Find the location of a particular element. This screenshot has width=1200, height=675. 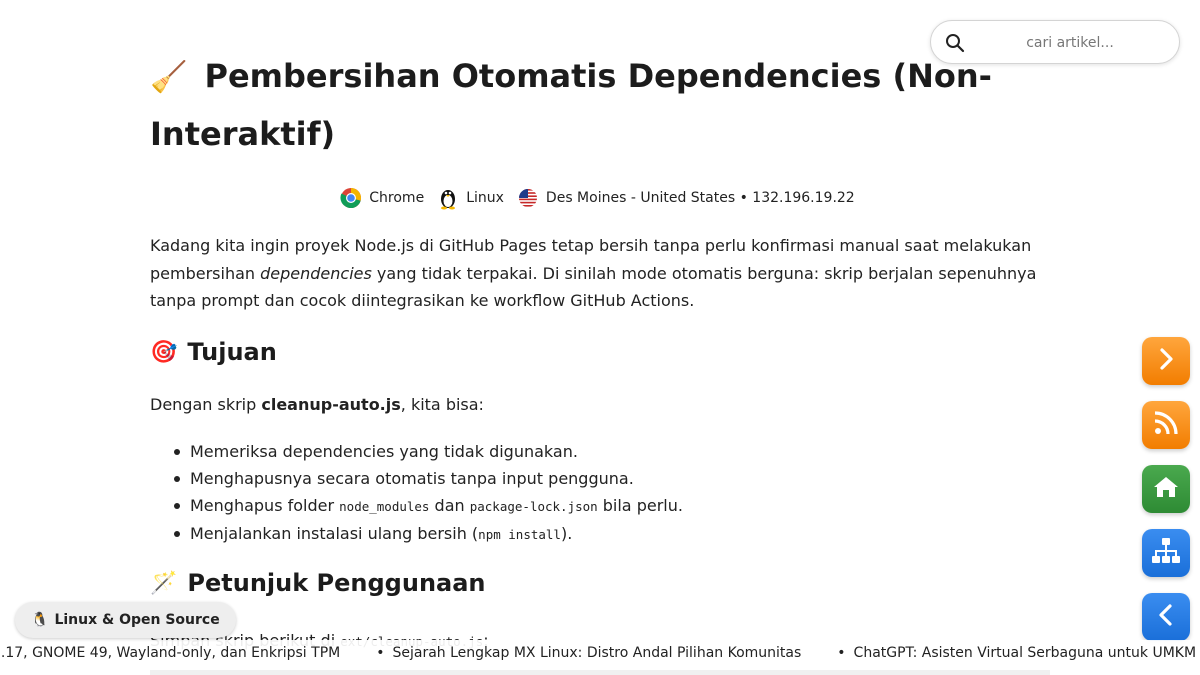

next-button is located at coordinates (1166, 361).